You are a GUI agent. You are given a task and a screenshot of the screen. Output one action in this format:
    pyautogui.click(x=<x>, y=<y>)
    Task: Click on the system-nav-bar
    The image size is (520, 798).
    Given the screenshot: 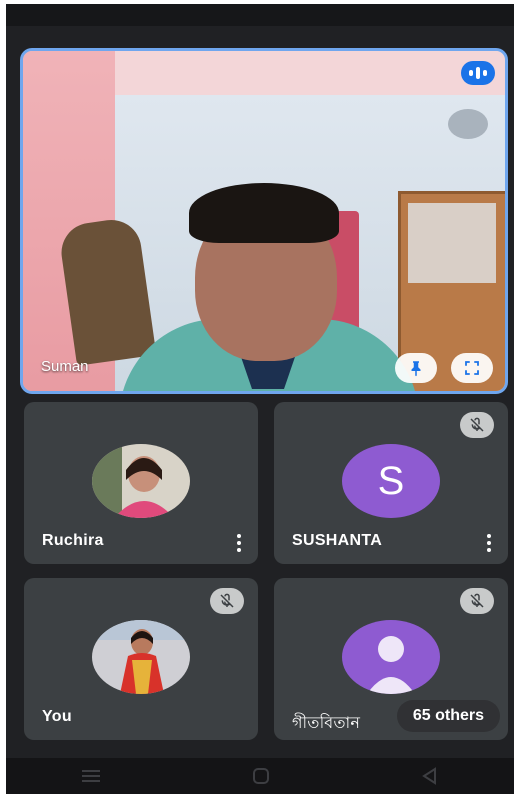 What is the action you would take?
    pyautogui.click(x=260, y=776)
    